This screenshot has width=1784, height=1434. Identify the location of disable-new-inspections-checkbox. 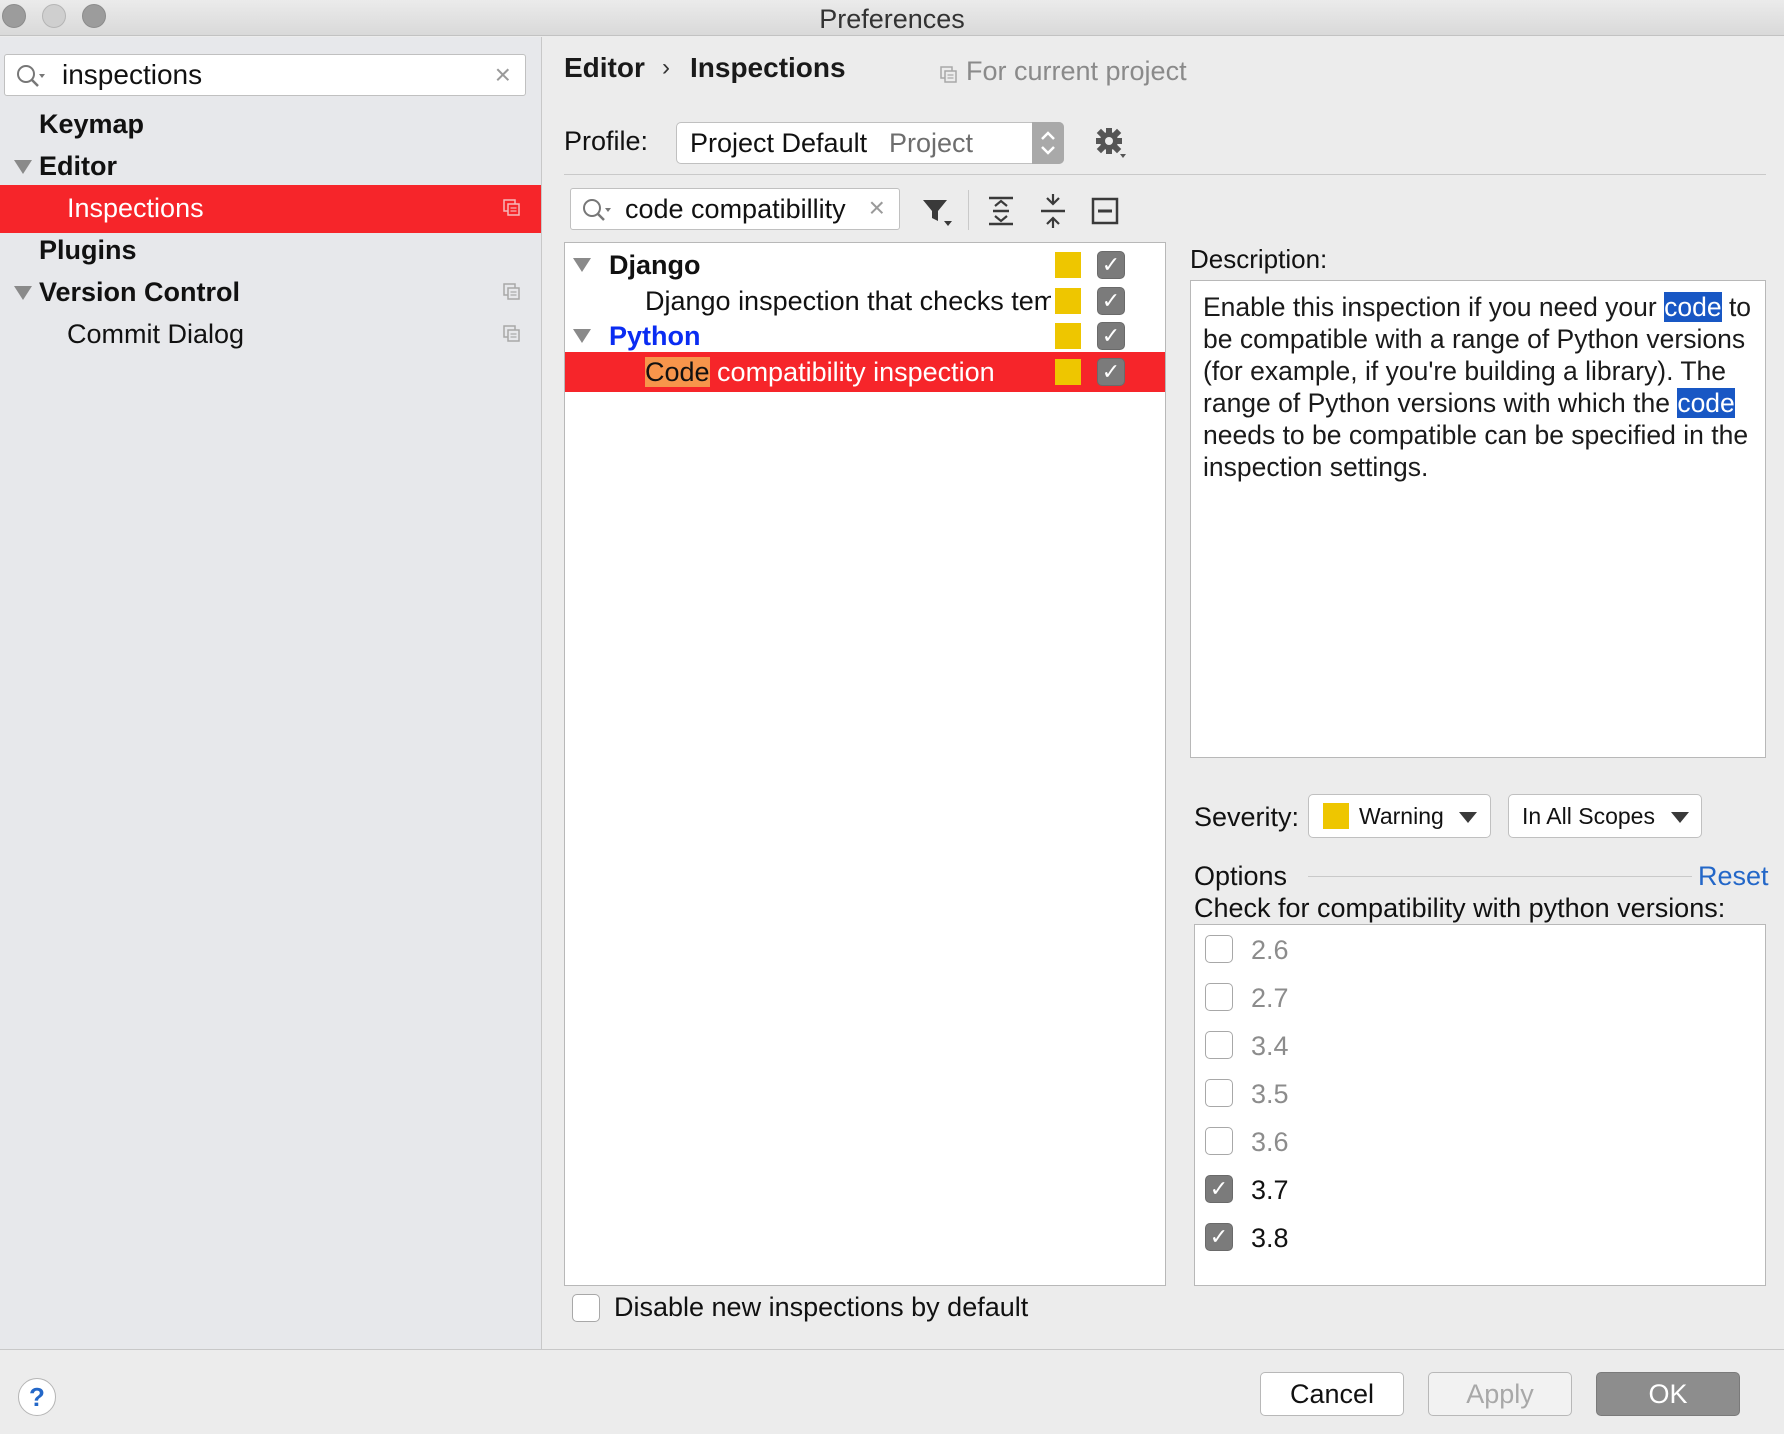
(586, 1308).